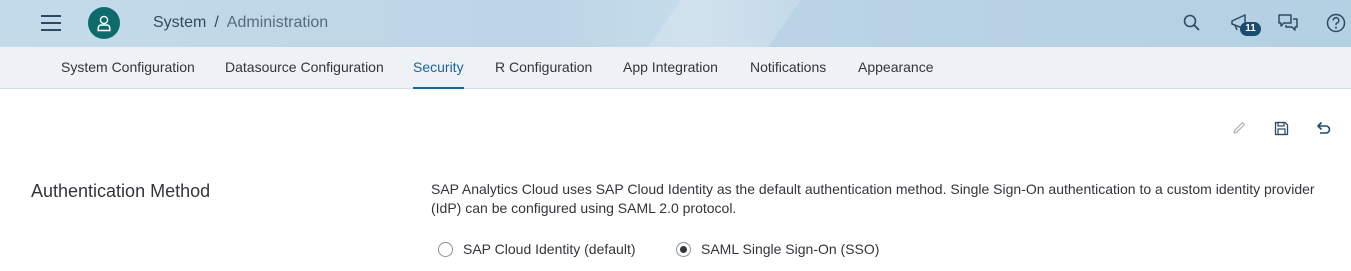 This screenshot has height=271, width=1351. I want to click on user-avatar, so click(104, 23).